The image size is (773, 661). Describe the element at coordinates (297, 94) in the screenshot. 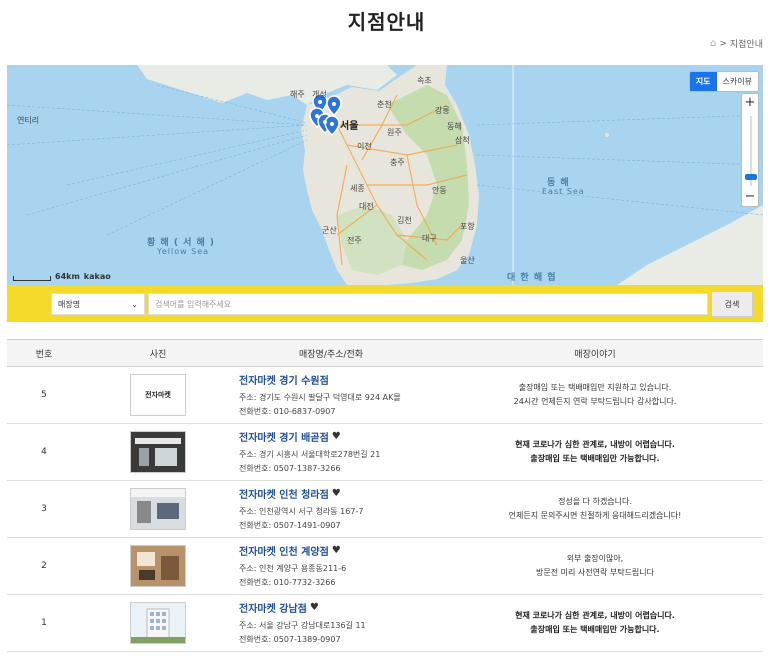

I see `map-label-haeju: 해주` at that location.